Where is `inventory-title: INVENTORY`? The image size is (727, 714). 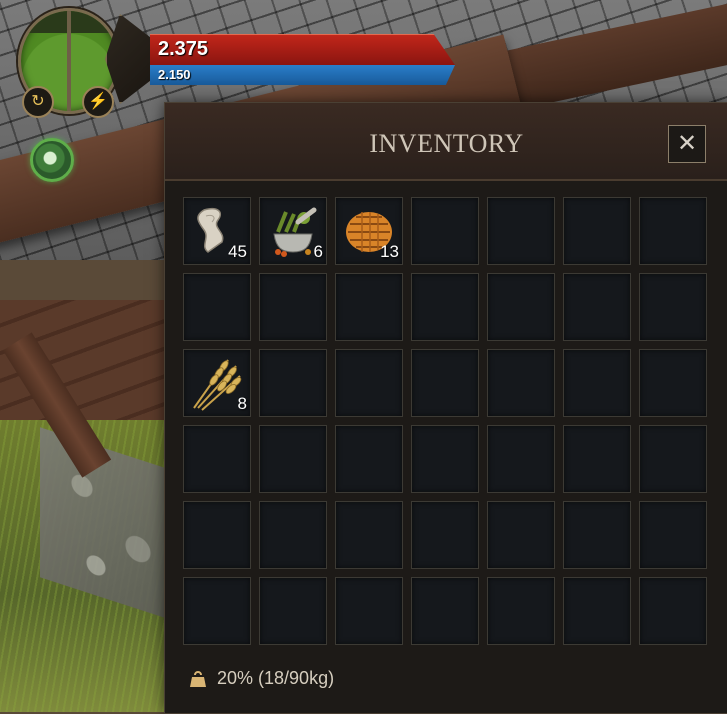 inventory-title: INVENTORY is located at coordinates (446, 143).